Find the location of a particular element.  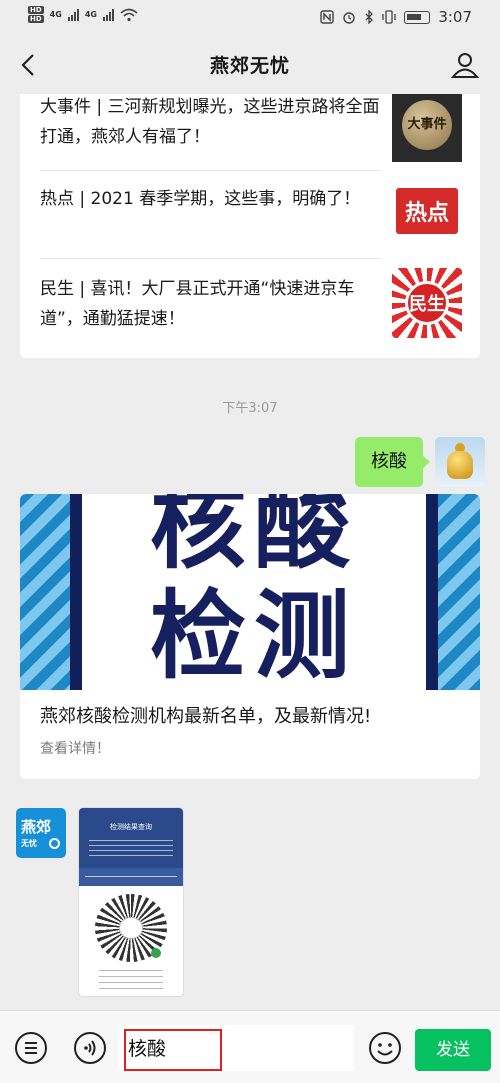

news-title: 热点 | 2021 春季学期，这些事，明确了！ is located at coordinates (200, 199).